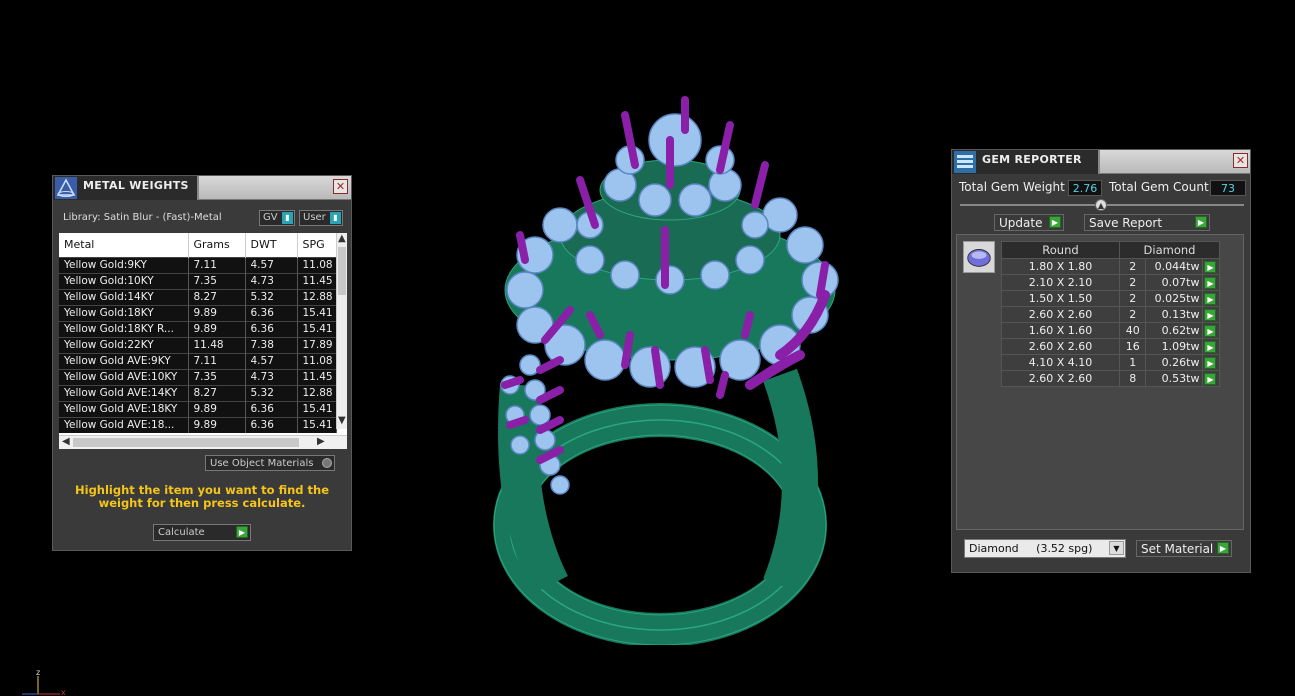 This screenshot has width=1295, height=696. What do you see at coordinates (124, 376) in the screenshot?
I see `metal-name: Yellow Gold AVE:10KY` at bounding box center [124, 376].